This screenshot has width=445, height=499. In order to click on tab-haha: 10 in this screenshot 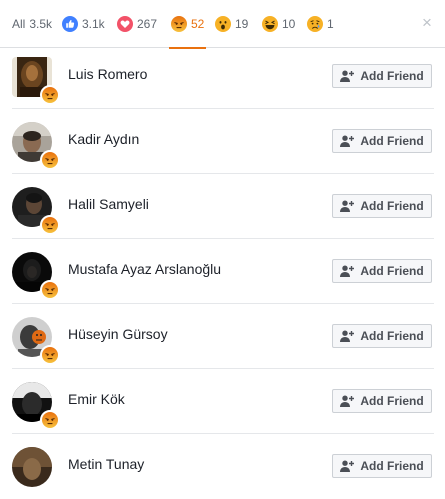, I will do `click(278, 24)`.